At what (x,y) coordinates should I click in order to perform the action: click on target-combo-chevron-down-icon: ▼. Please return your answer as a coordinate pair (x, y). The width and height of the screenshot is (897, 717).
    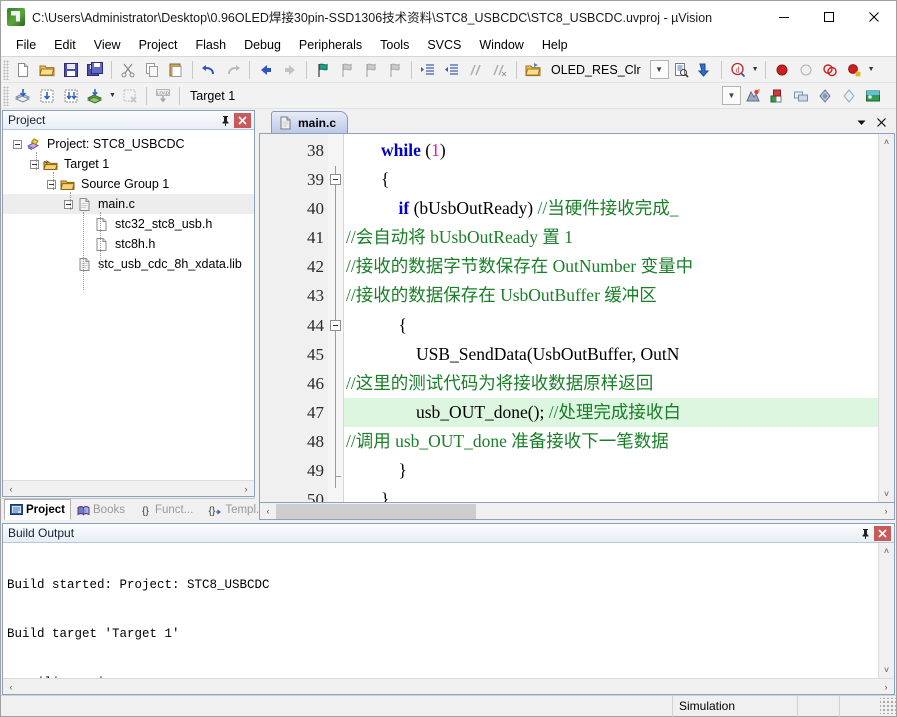
    Looking at the image, I should click on (731, 95).